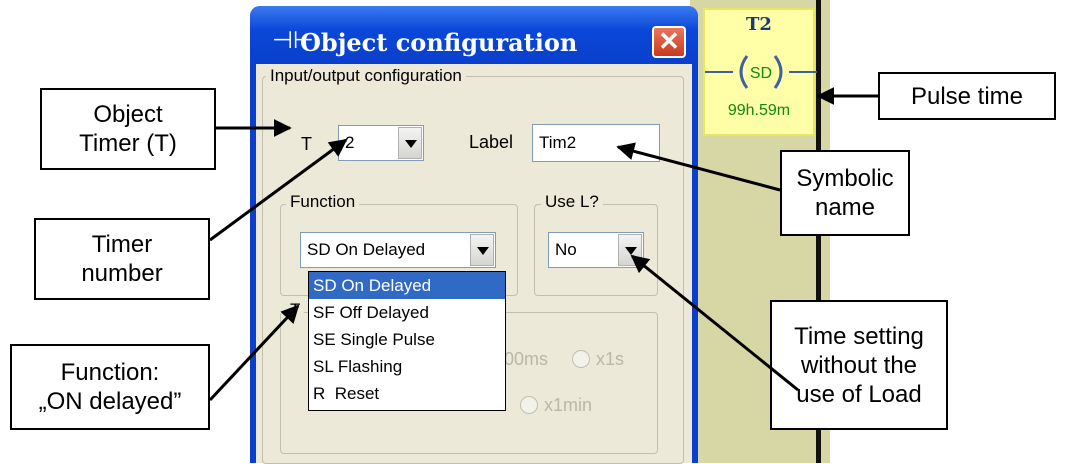  What do you see at coordinates (714, 323) in the screenshot?
I see `arrow-time-setting` at bounding box center [714, 323].